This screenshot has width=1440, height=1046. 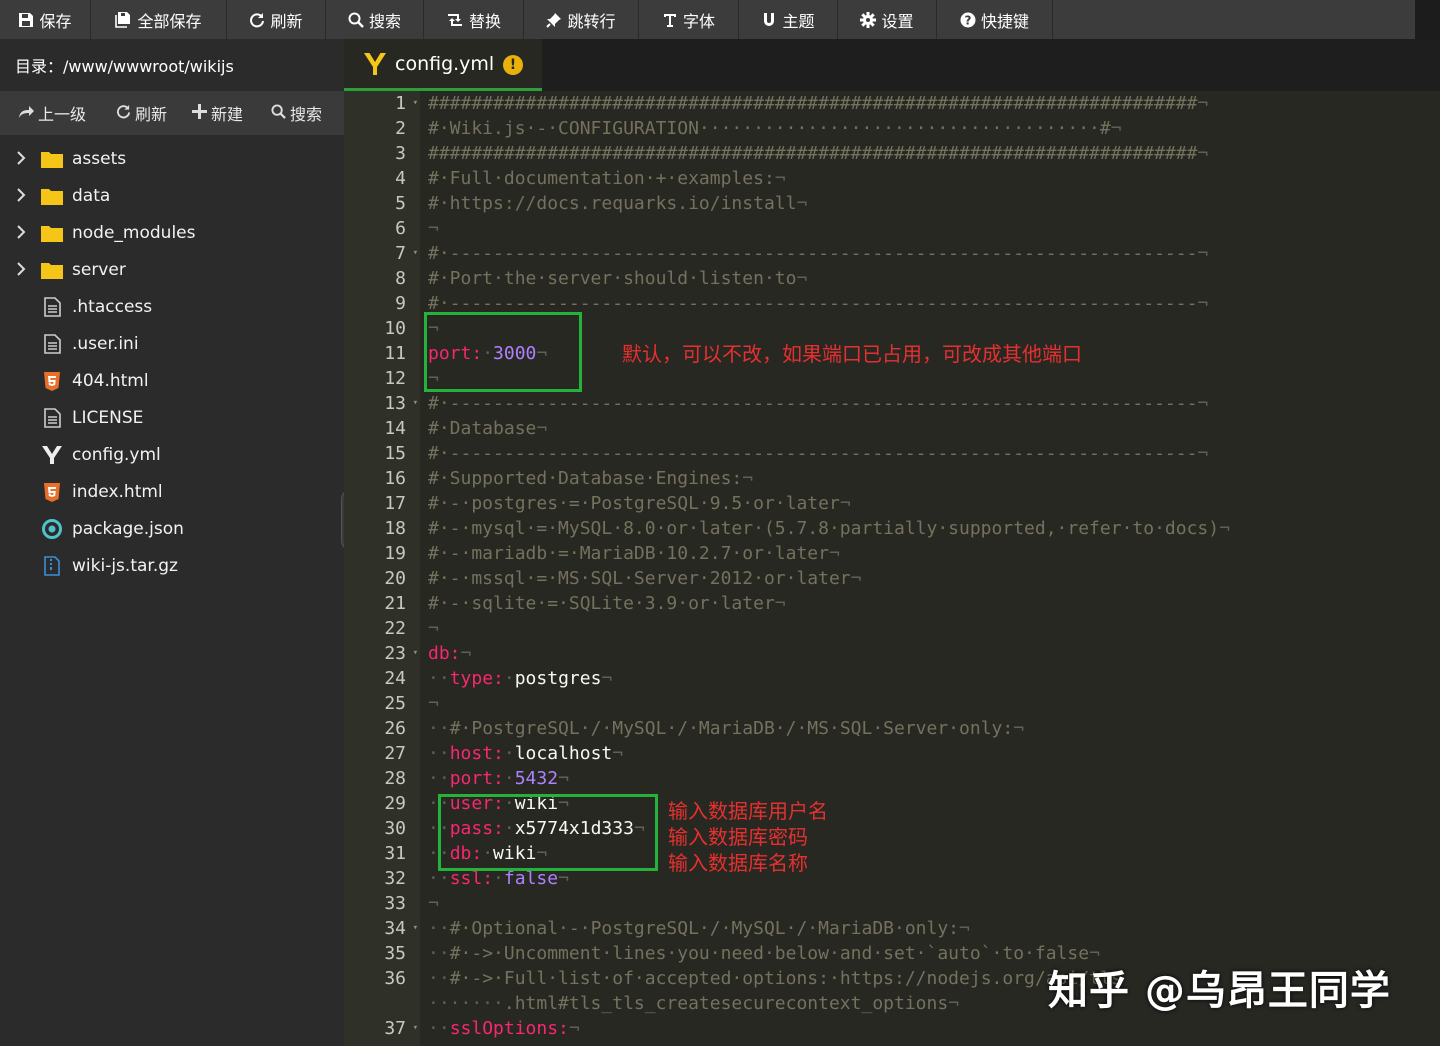 I want to click on shortcuts-button: ? 快捷键, so click(x=995, y=19).